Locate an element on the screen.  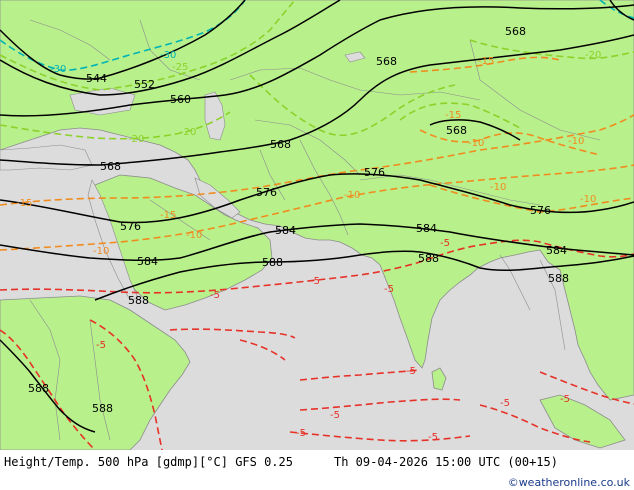
height-label: 552 is located at coordinates (144, 84).